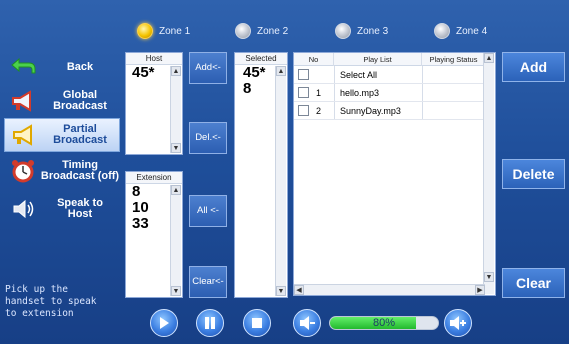  I want to click on zone-1-label: Zone 1, so click(175, 31).